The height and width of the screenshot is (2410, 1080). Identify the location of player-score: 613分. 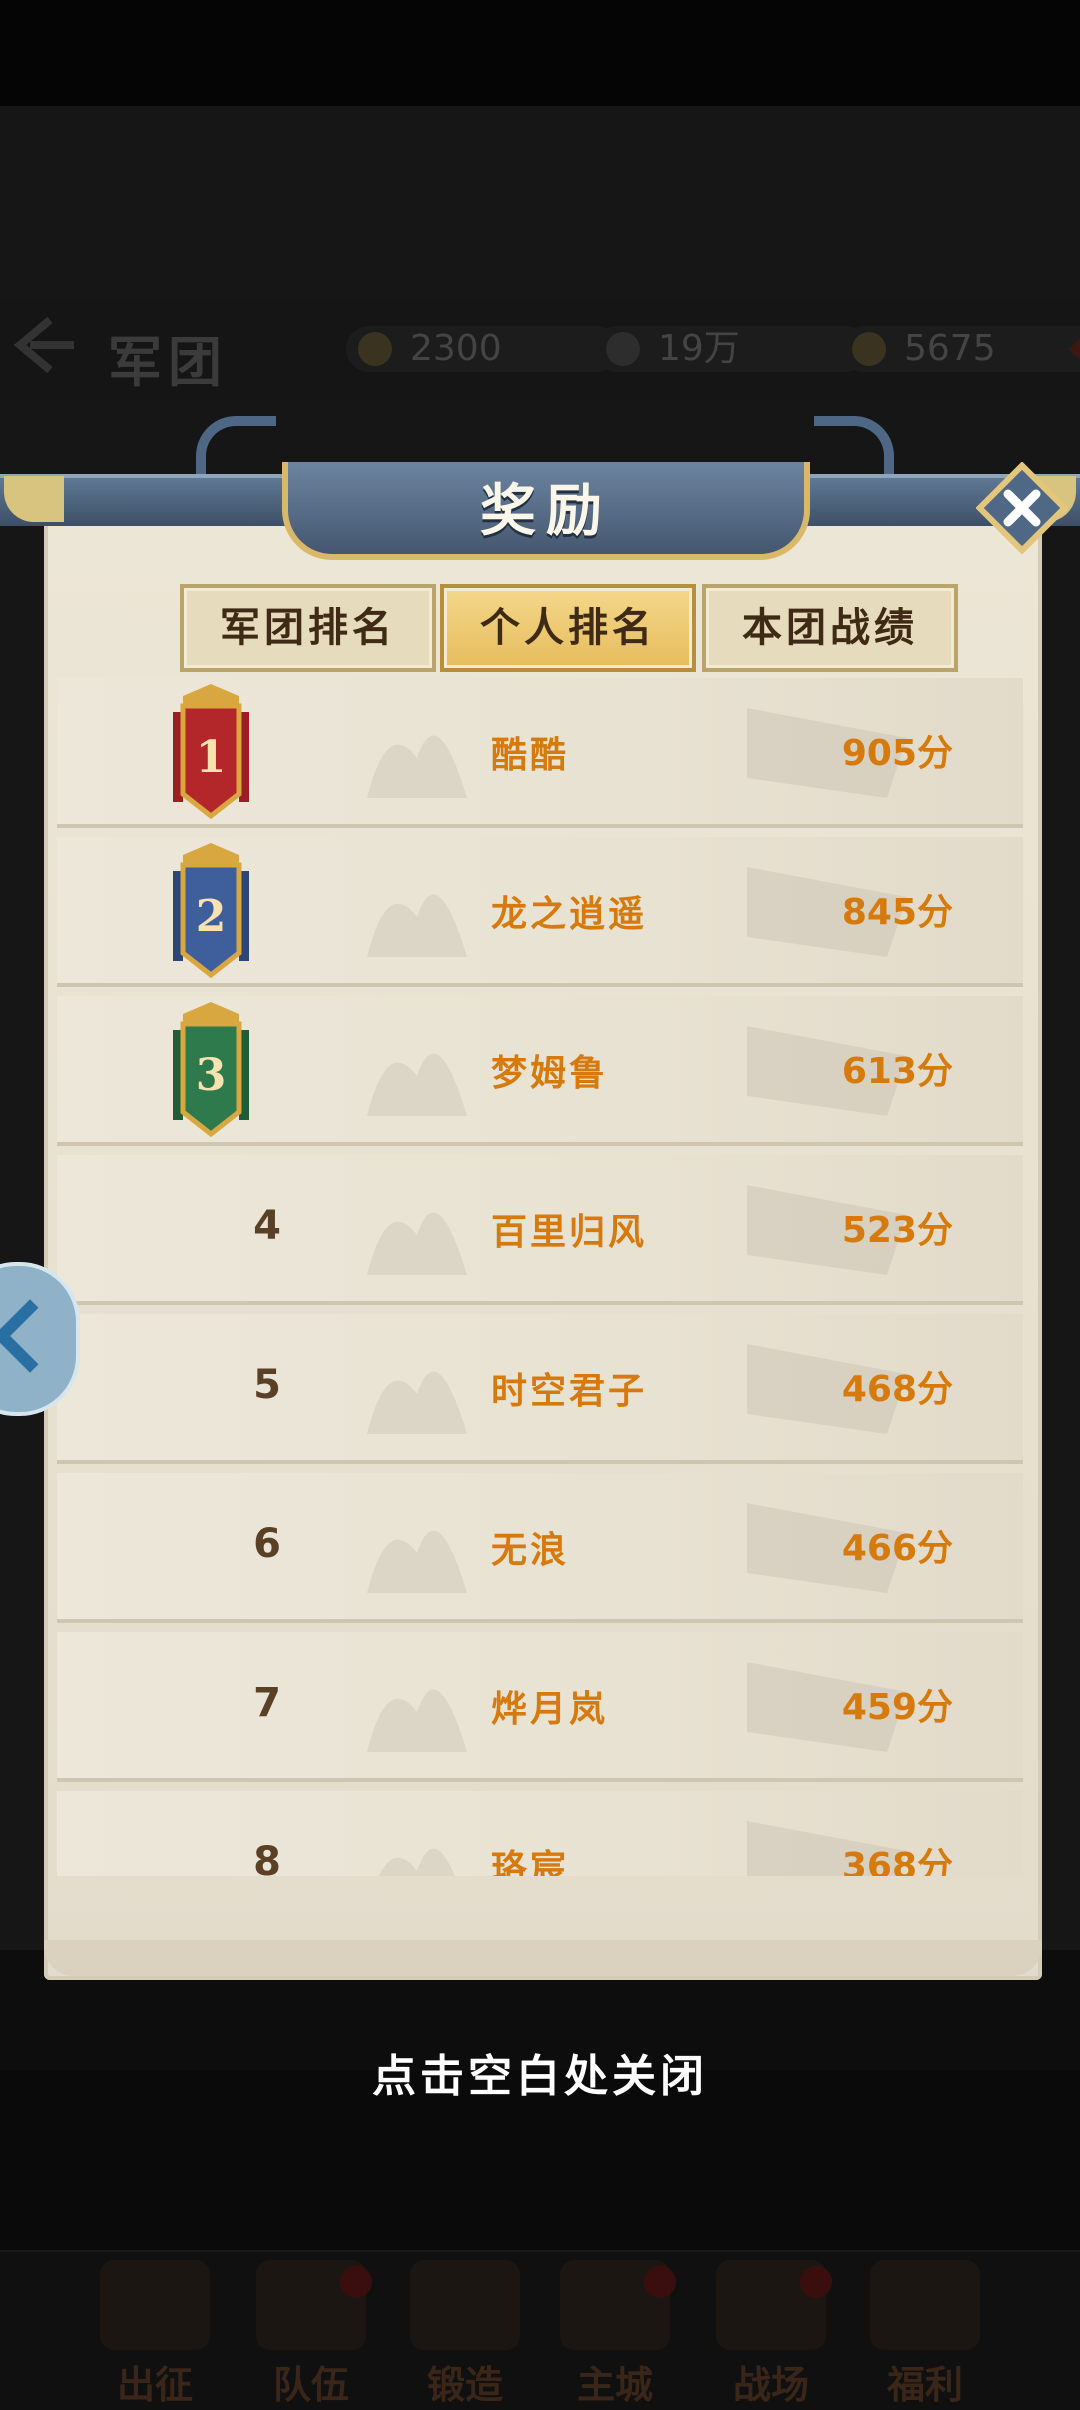
(897, 1071).